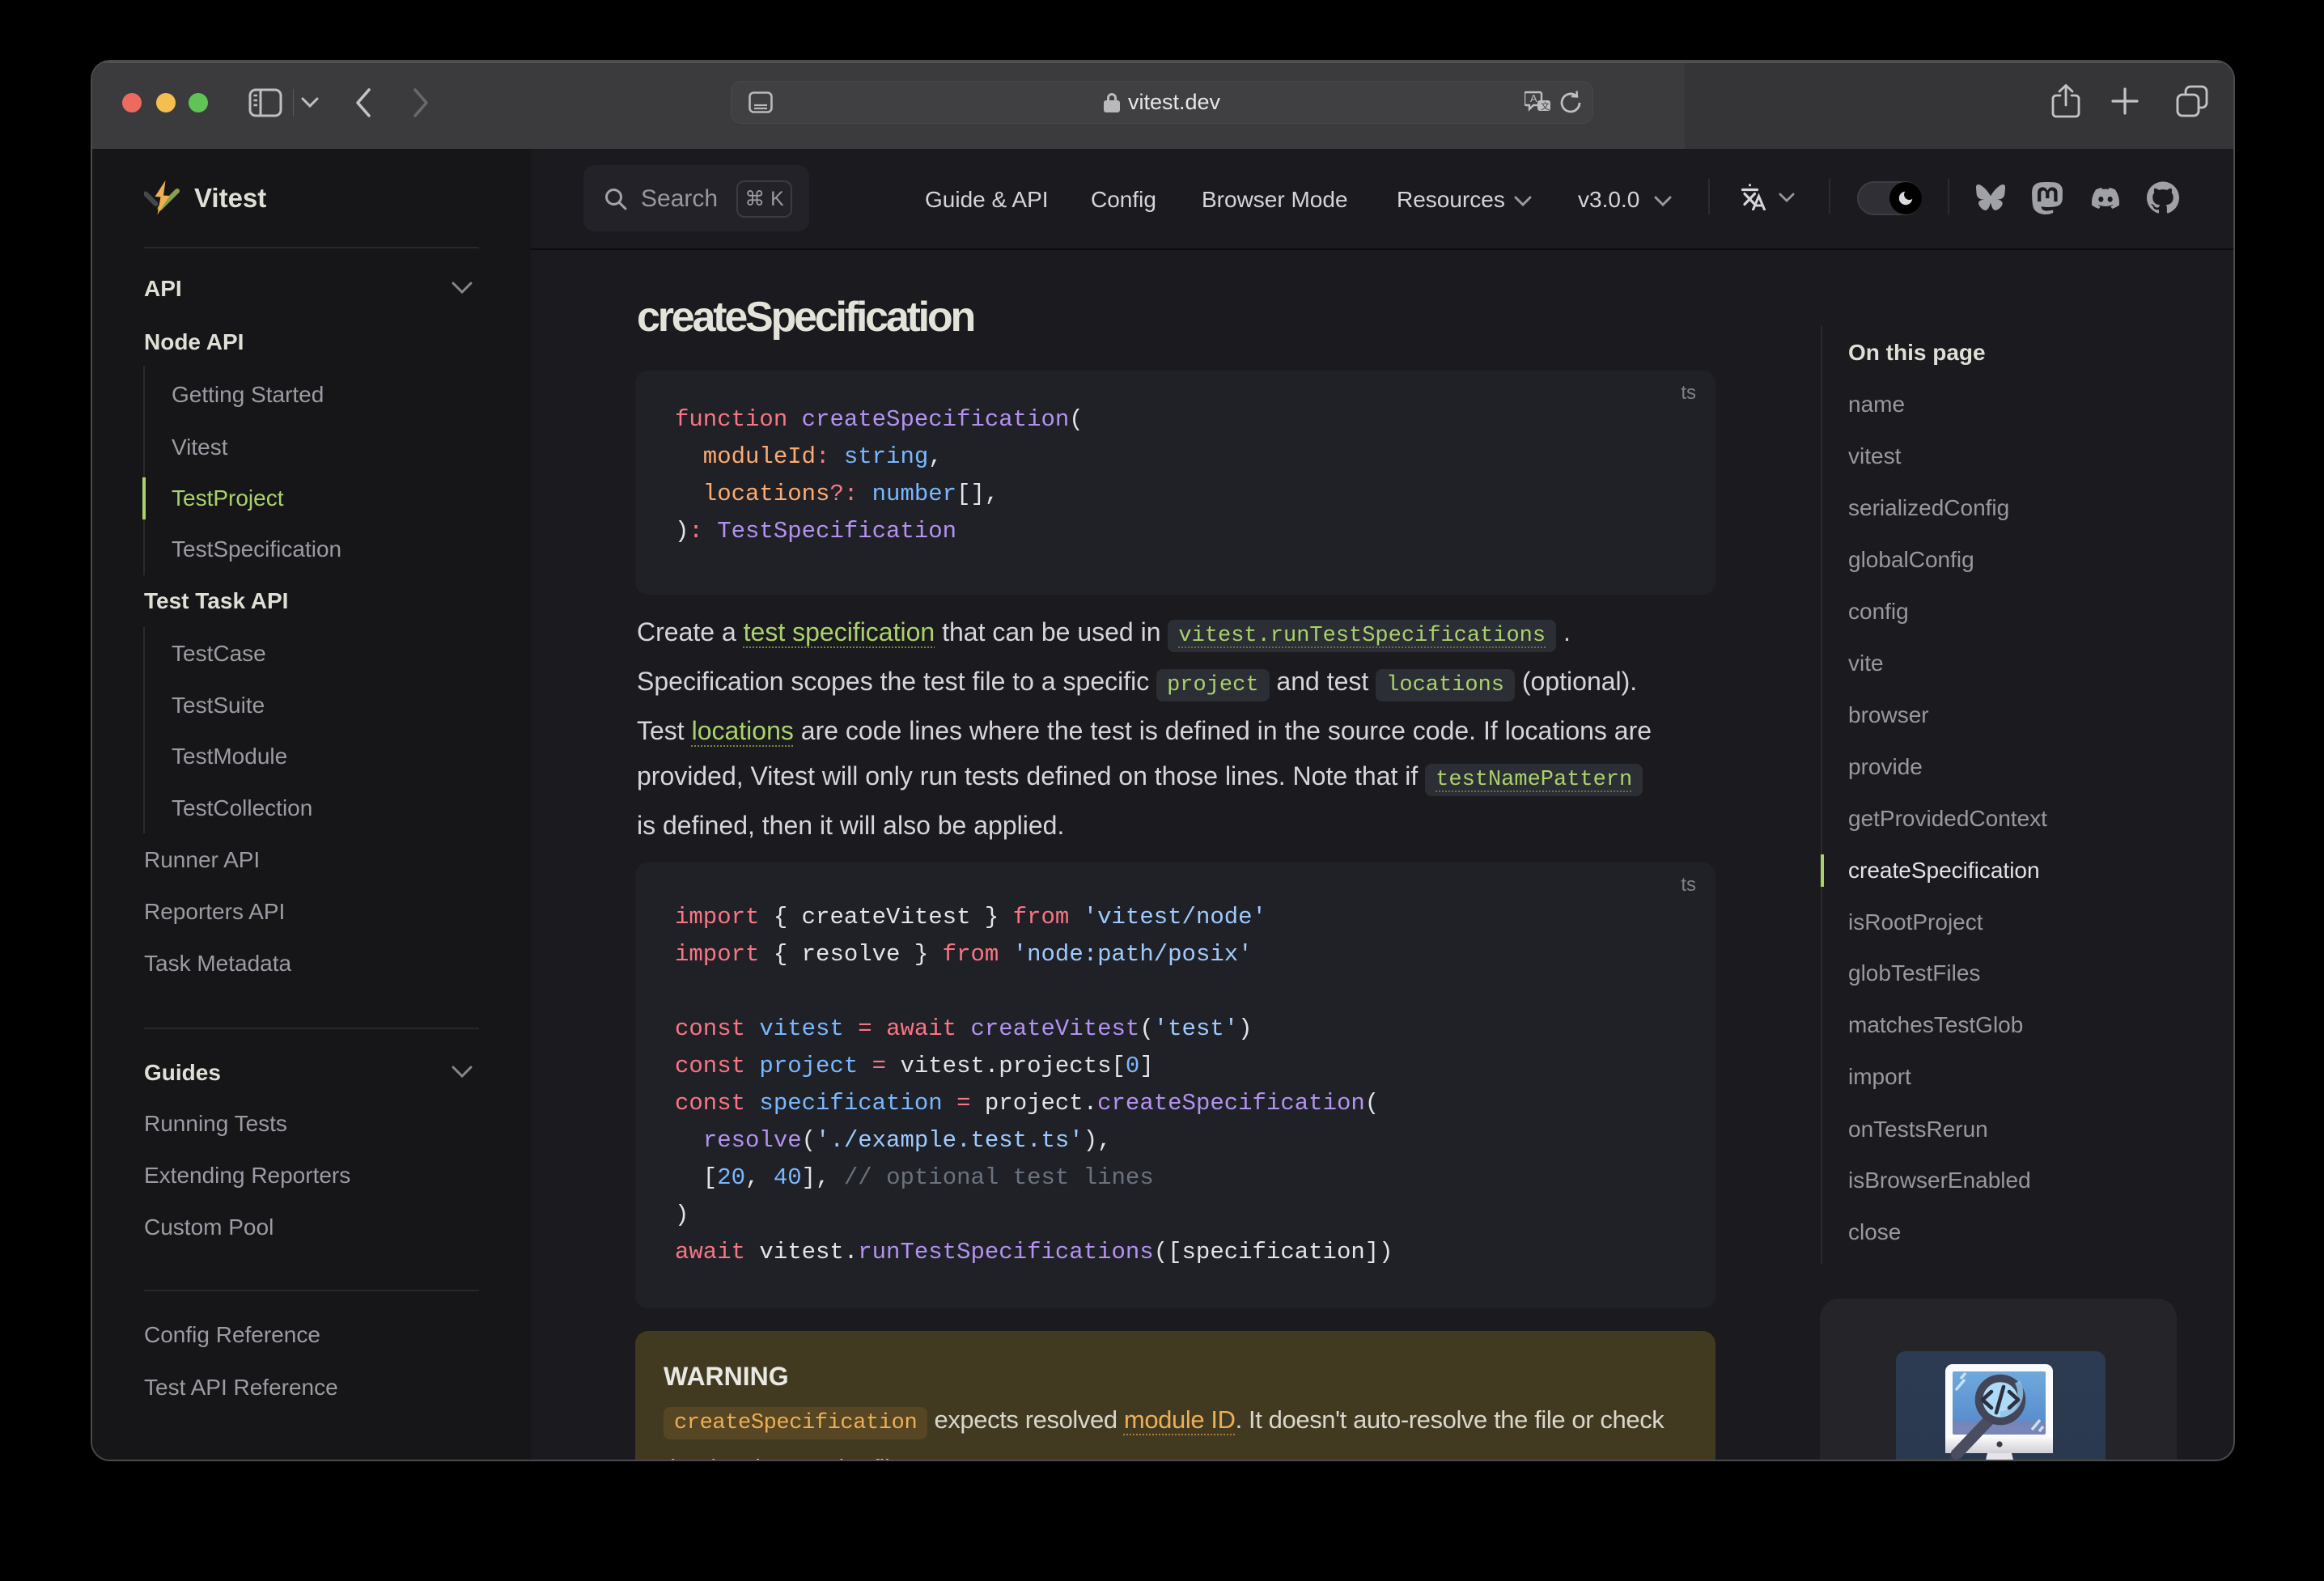  What do you see at coordinates (1533, 98) in the screenshot?
I see `svg-text: A` at bounding box center [1533, 98].